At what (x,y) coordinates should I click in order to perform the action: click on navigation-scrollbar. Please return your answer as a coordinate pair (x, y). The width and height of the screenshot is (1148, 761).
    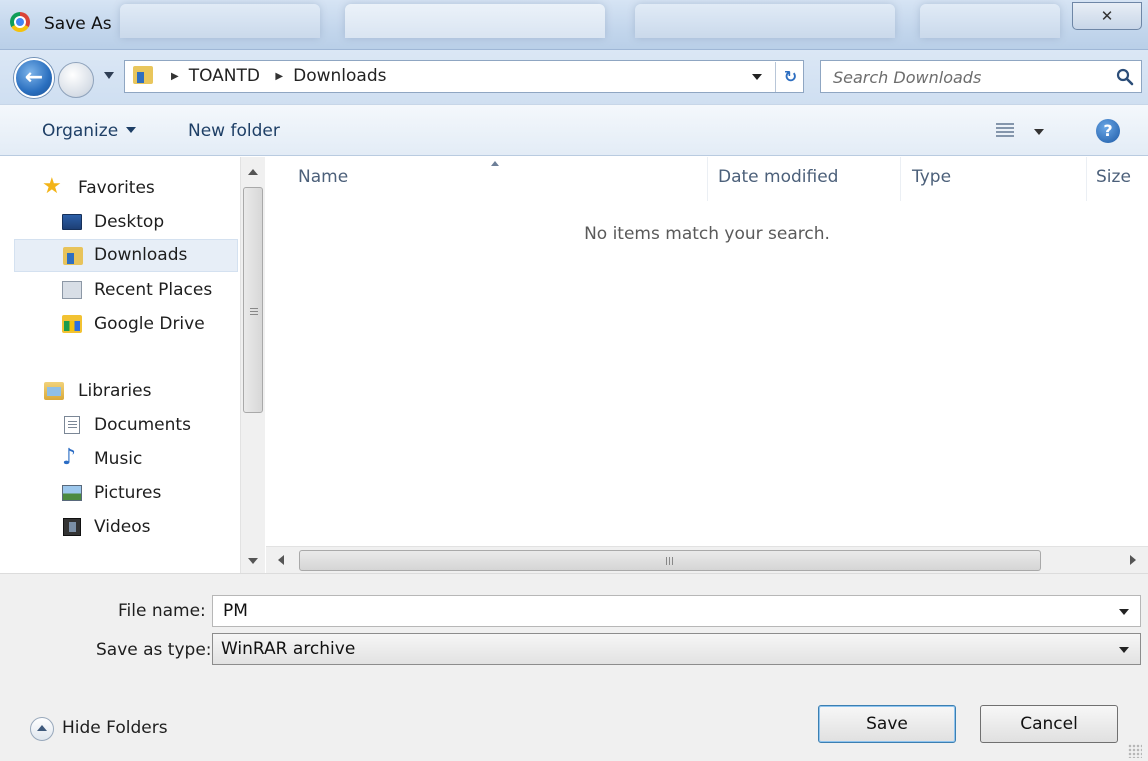
    Looking at the image, I should click on (252, 365).